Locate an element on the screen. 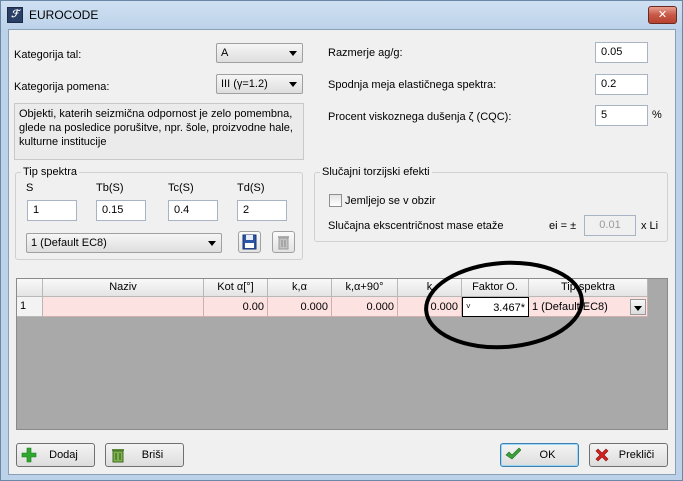 Image resolution: width=683 pixels, height=481 pixels. damping-input: 5 is located at coordinates (621, 115).